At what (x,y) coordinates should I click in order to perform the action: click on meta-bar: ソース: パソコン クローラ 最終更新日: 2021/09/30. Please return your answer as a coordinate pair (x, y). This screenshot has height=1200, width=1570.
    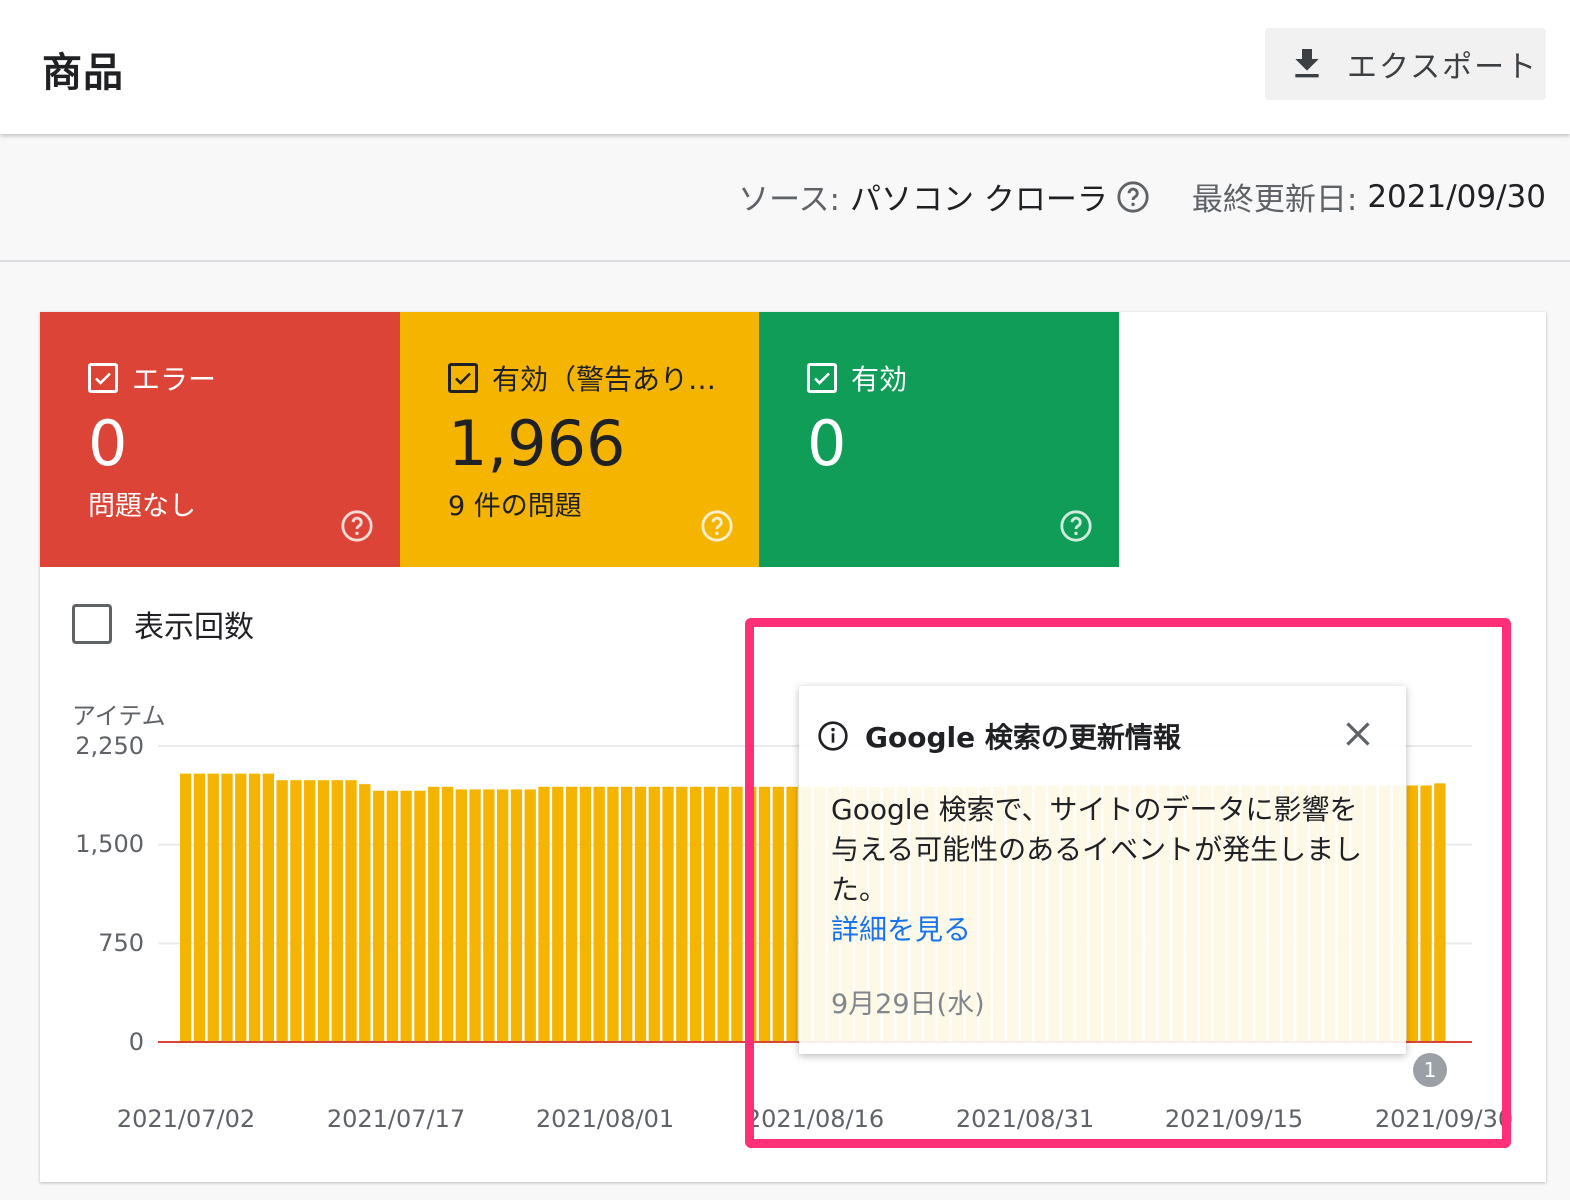
    Looking at the image, I should click on (785, 198).